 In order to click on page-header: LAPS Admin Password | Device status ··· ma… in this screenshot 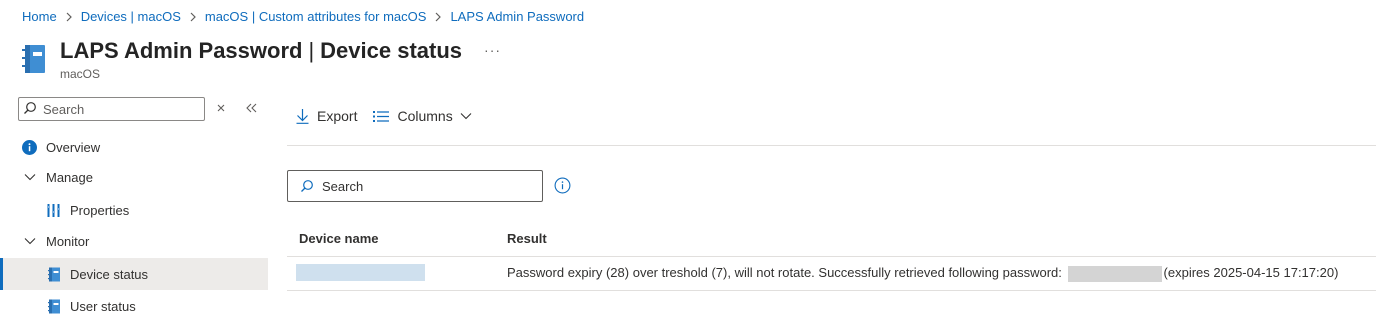, I will do `click(261, 59)`.